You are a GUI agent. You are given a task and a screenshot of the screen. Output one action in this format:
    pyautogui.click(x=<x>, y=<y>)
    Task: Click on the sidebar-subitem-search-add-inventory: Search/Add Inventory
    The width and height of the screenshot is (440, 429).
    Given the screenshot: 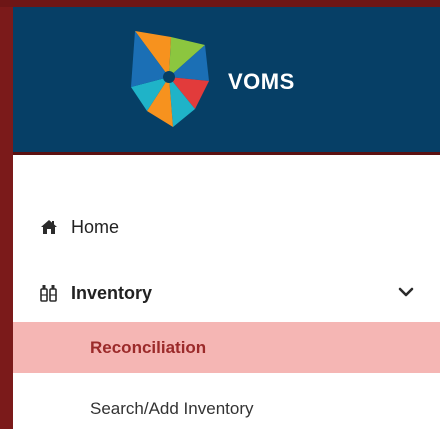 What is the action you would take?
    pyautogui.click(x=226, y=409)
    